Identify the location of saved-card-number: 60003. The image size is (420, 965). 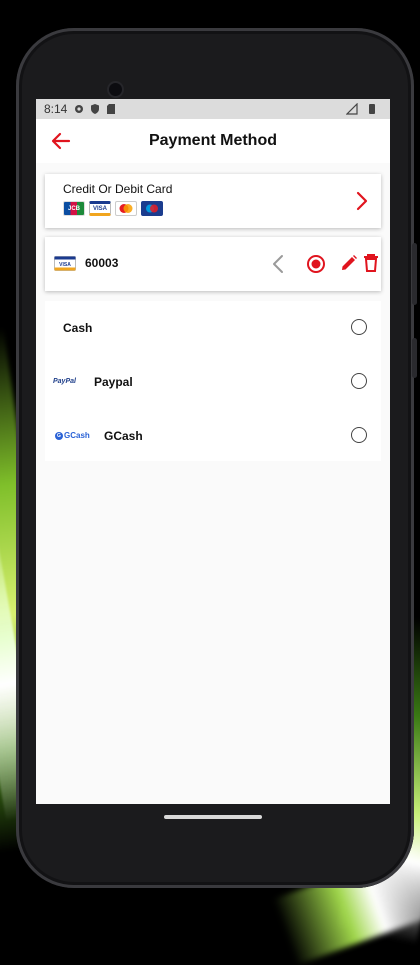
(102, 263).